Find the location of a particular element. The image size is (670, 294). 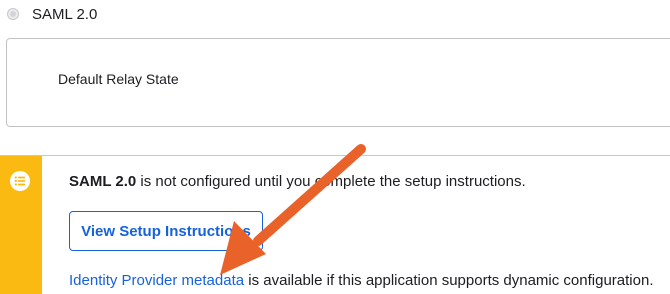

arrow-shaft is located at coordinates (309, 195).